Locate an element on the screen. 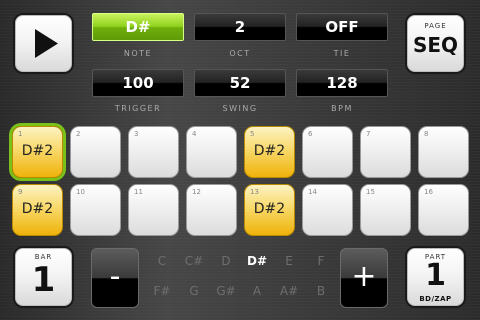  note-display: D# is located at coordinates (138, 27).